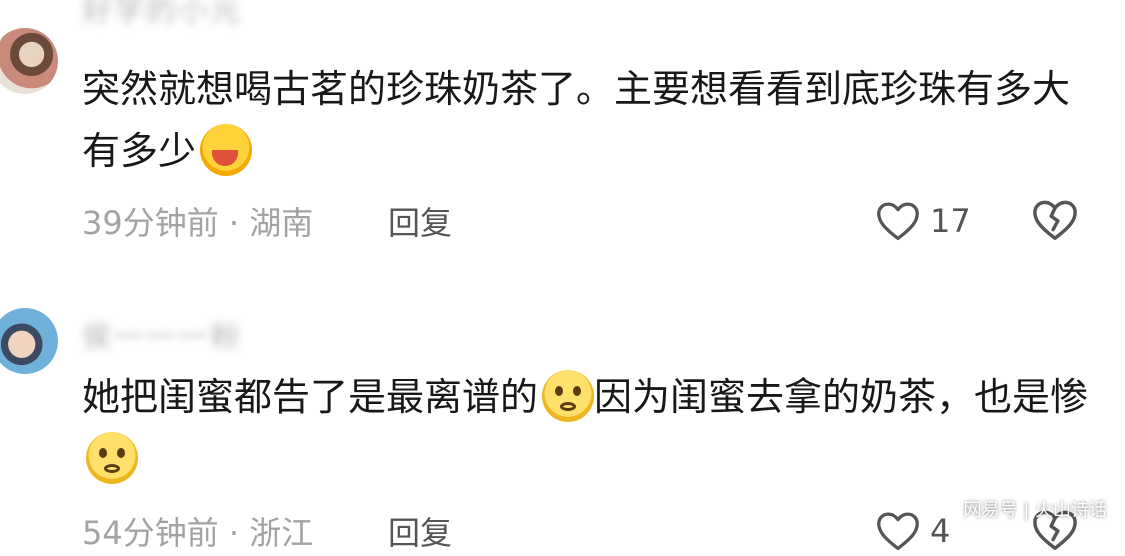 This screenshot has width=1125, height=556. I want to click on watermark: 网易号 | 火山诗话, so click(1035, 510).